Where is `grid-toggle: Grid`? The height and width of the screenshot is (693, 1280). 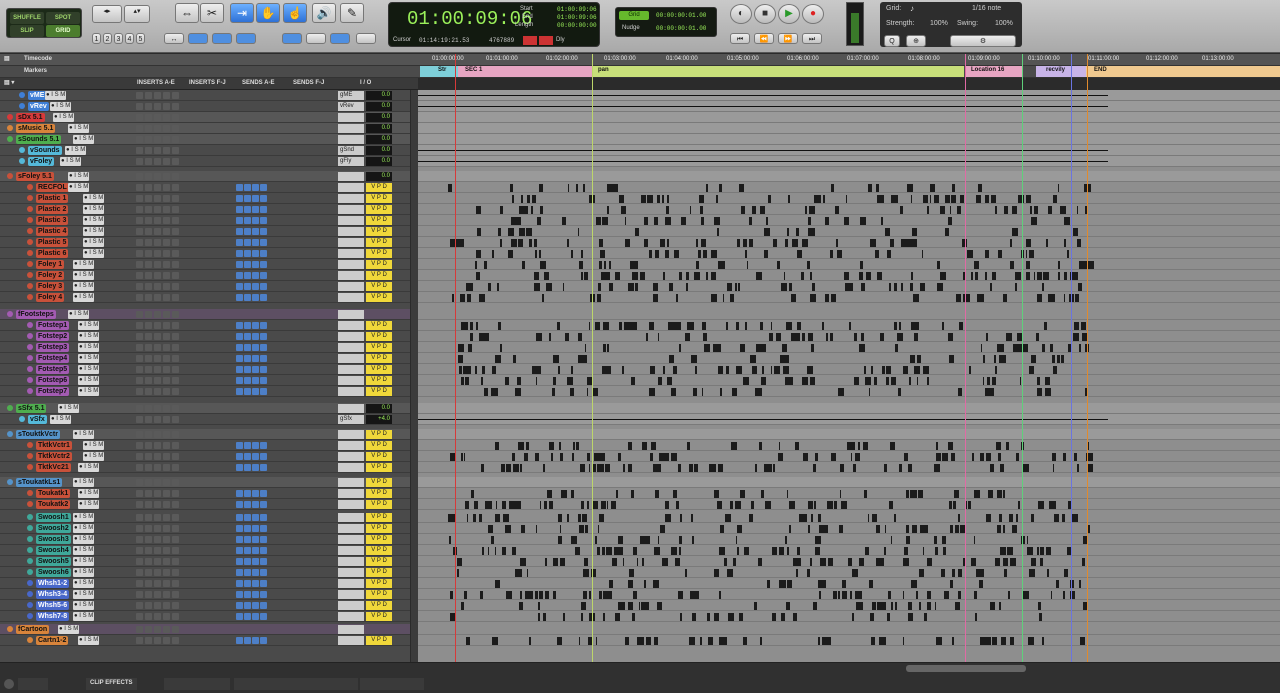 grid-toggle: Grid is located at coordinates (634, 15).